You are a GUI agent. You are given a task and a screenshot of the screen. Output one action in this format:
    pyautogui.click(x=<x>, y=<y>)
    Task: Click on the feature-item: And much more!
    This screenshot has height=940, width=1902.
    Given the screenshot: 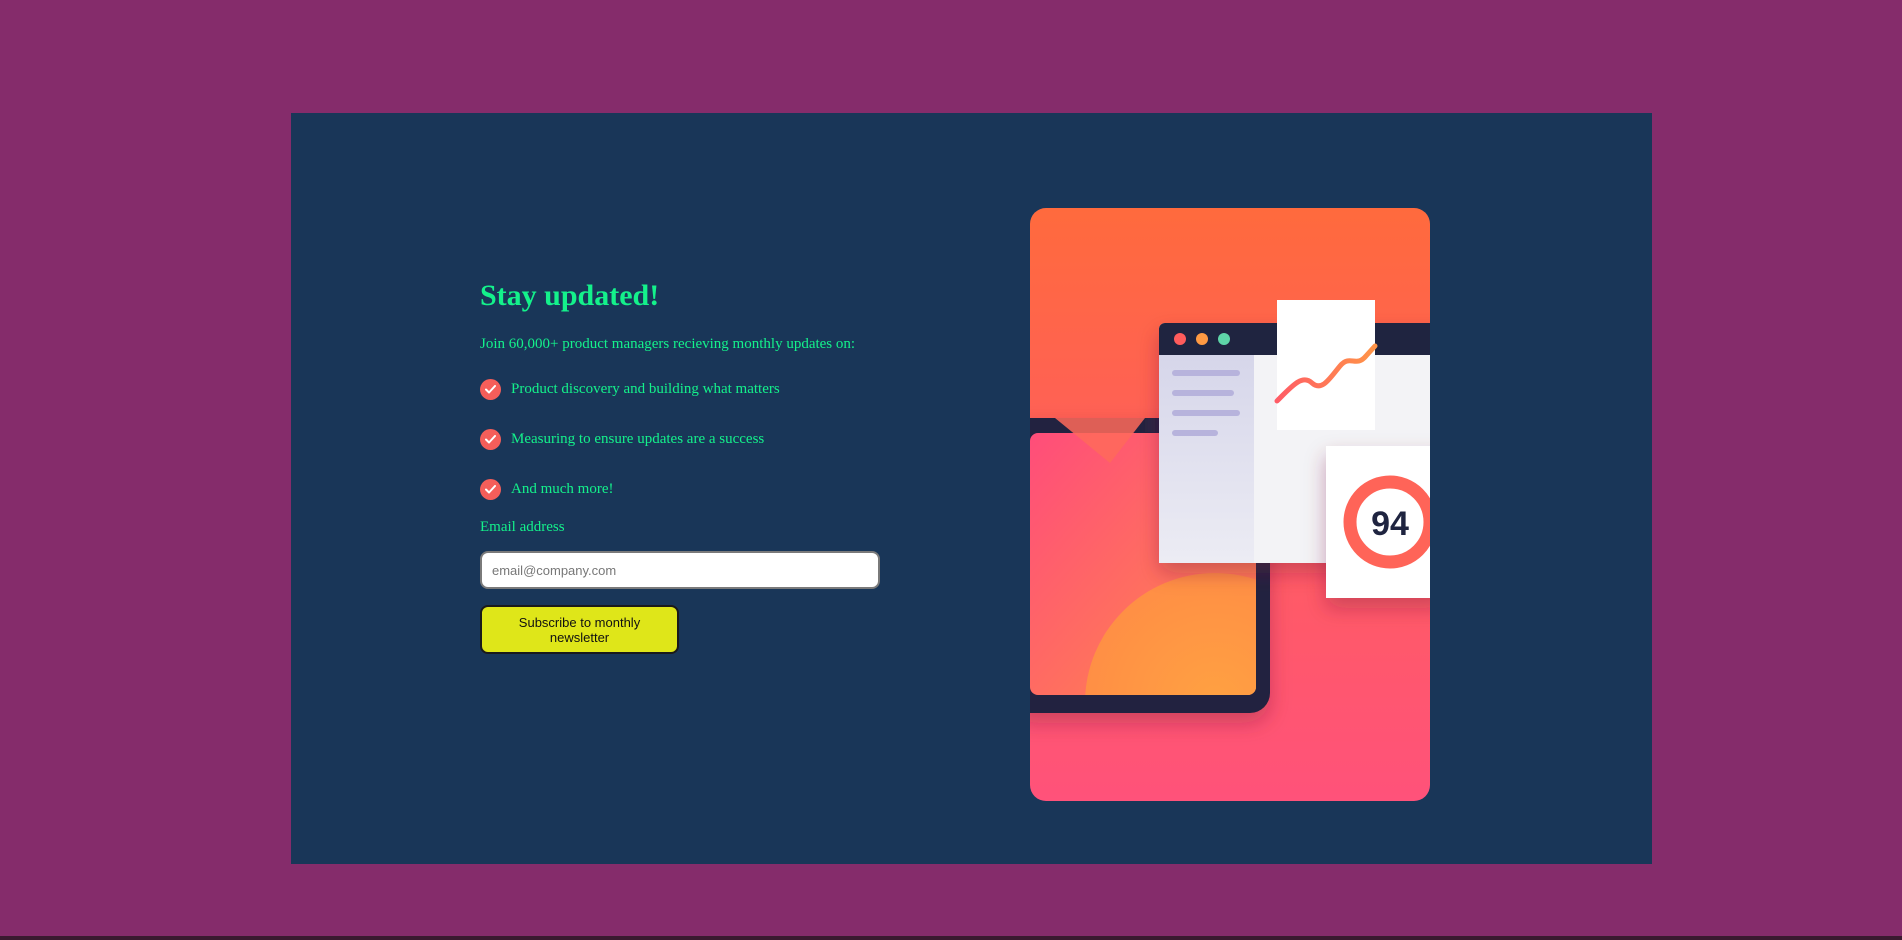 What is the action you would take?
    pyautogui.click(x=680, y=489)
    